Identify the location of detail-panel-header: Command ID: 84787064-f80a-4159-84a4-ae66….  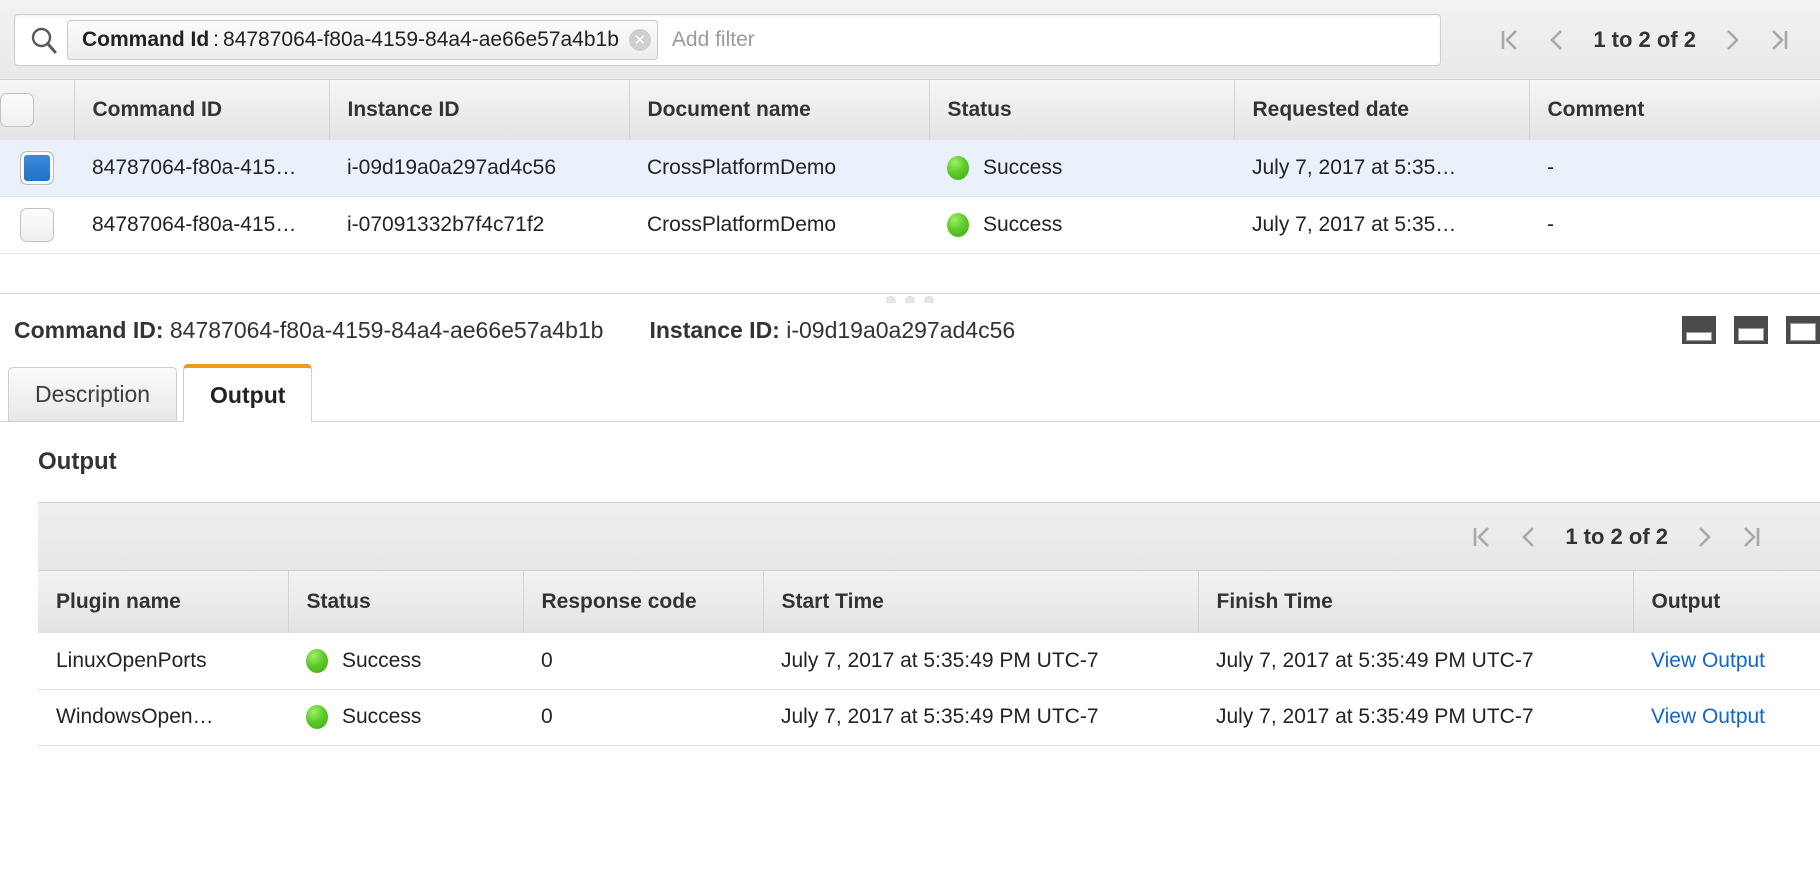
(910, 330).